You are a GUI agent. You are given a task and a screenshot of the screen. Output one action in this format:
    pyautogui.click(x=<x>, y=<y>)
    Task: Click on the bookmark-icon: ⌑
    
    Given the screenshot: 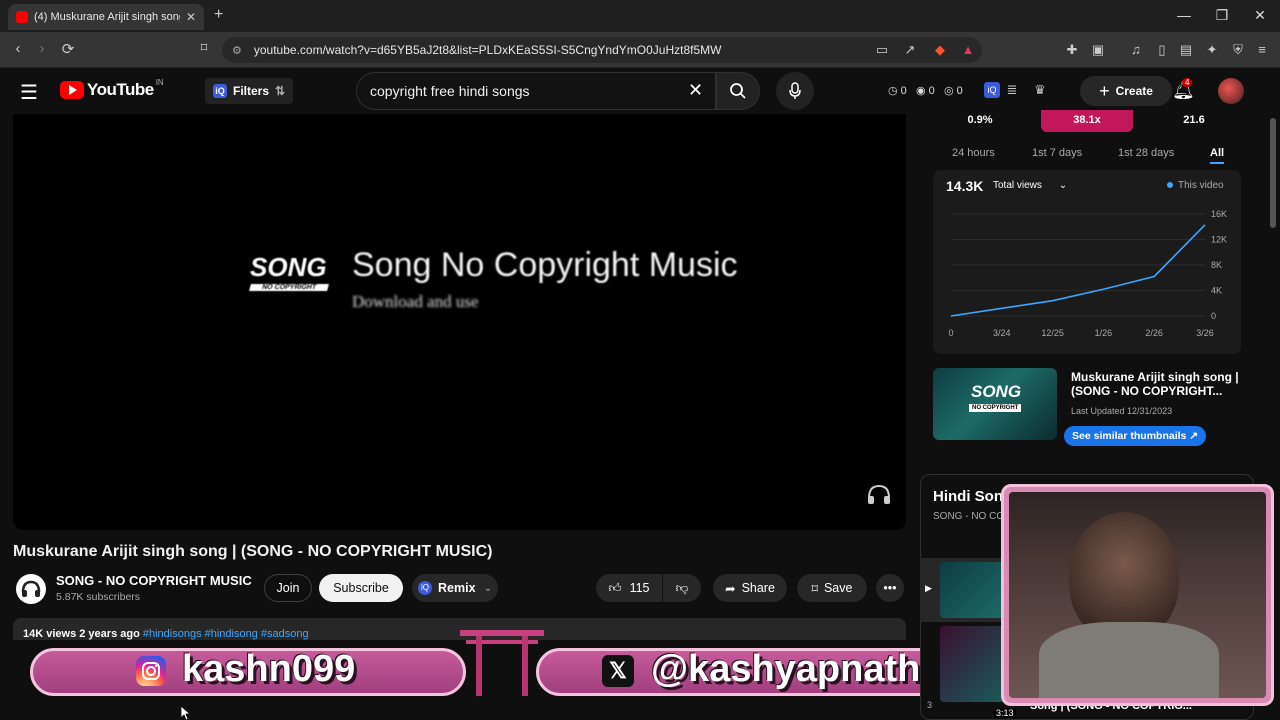 What is the action you would take?
    pyautogui.click(x=204, y=48)
    